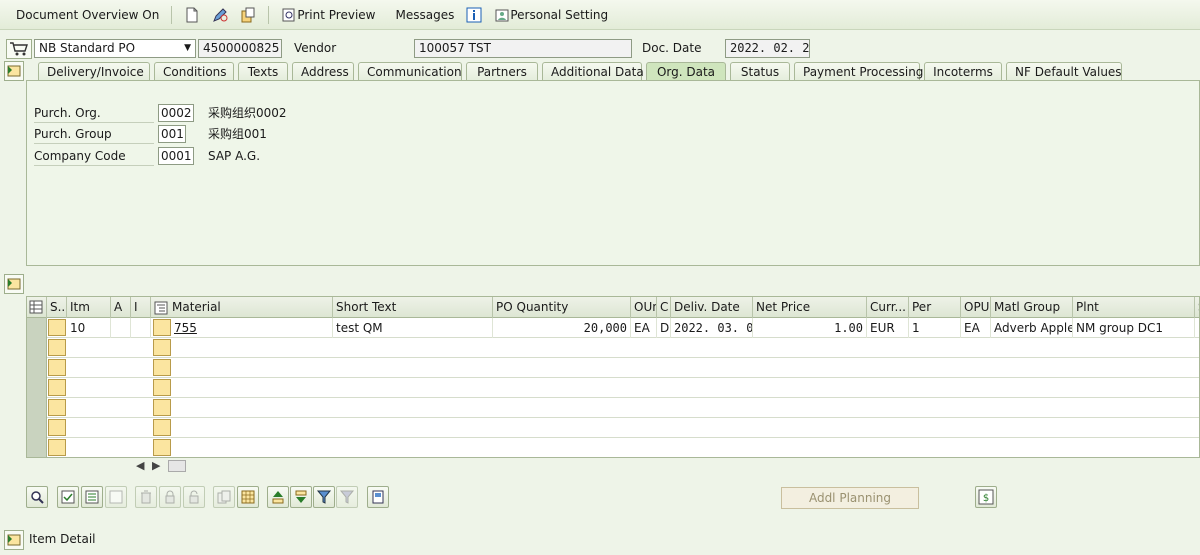 This screenshot has width=1200, height=555. I want to click on dropdown-arrow-icon: ▼, so click(187, 48).